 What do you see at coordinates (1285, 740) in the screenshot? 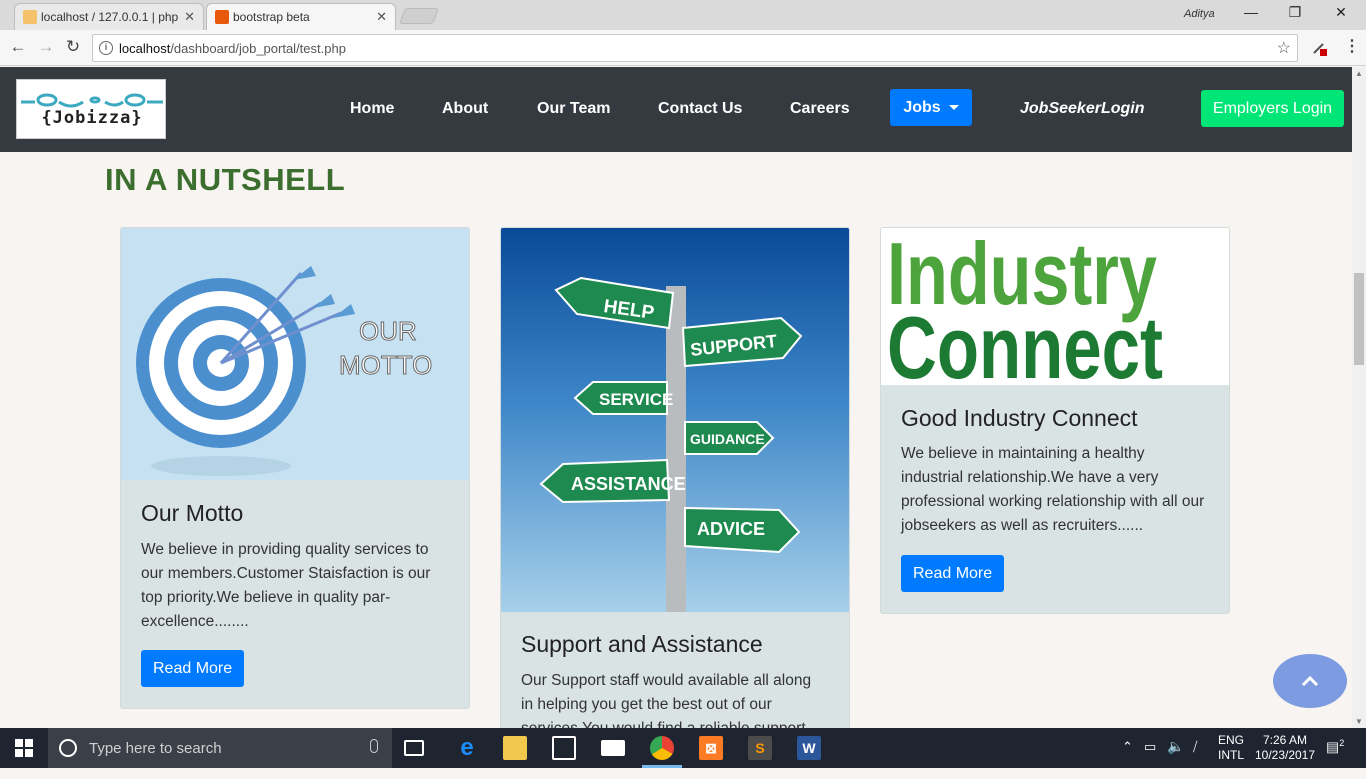
I see `clock-time: 7:26 AM` at bounding box center [1285, 740].